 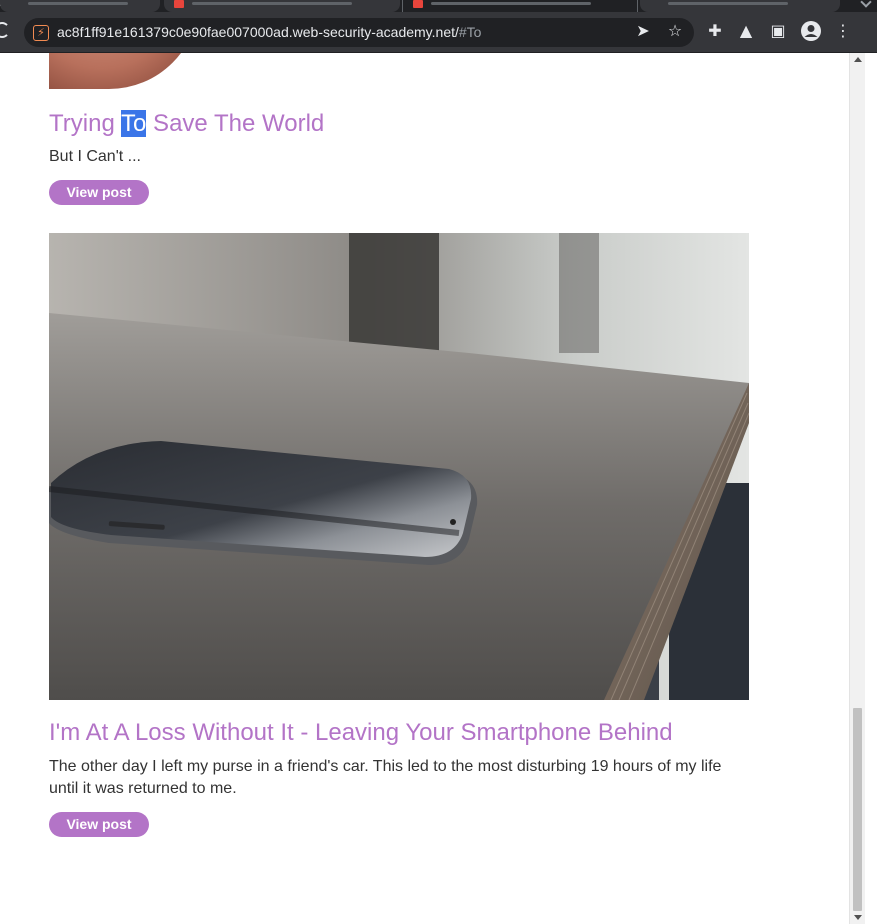 What do you see at coordinates (858, 917) in the screenshot?
I see `scroll-down-arrow-icon` at bounding box center [858, 917].